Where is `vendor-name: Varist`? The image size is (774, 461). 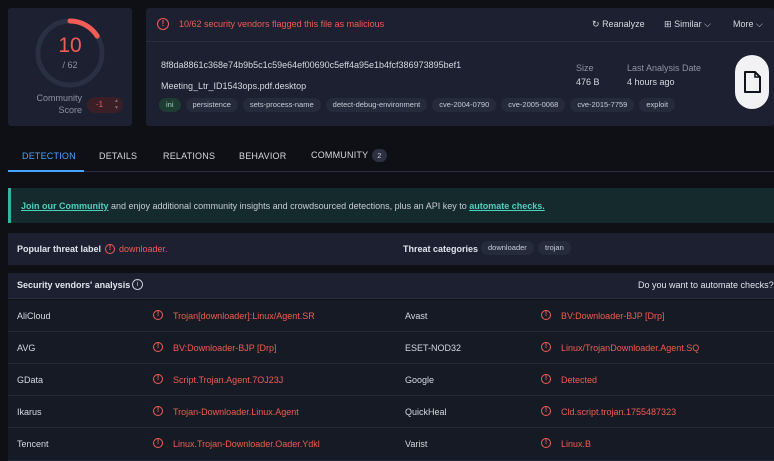 vendor-name: Varist is located at coordinates (416, 444).